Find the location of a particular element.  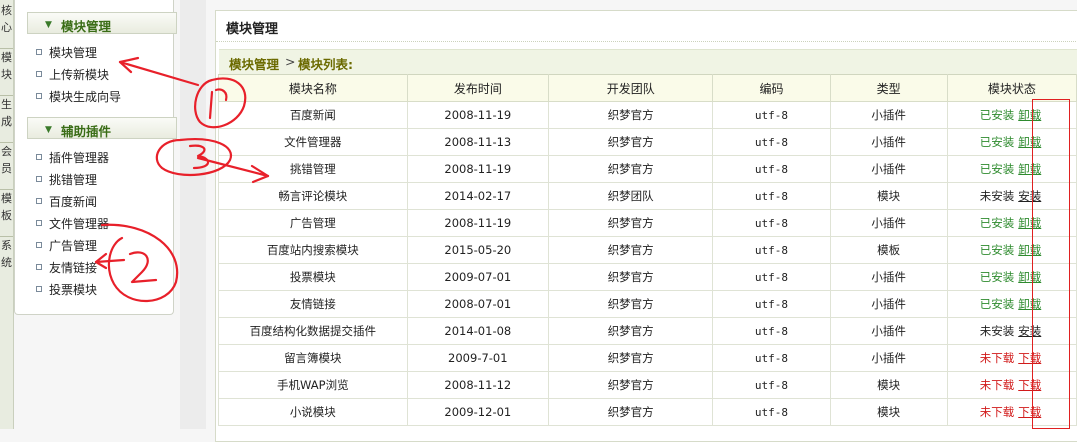

sidebar-item-error-report: 挑错管理 is located at coordinates (66, 180).